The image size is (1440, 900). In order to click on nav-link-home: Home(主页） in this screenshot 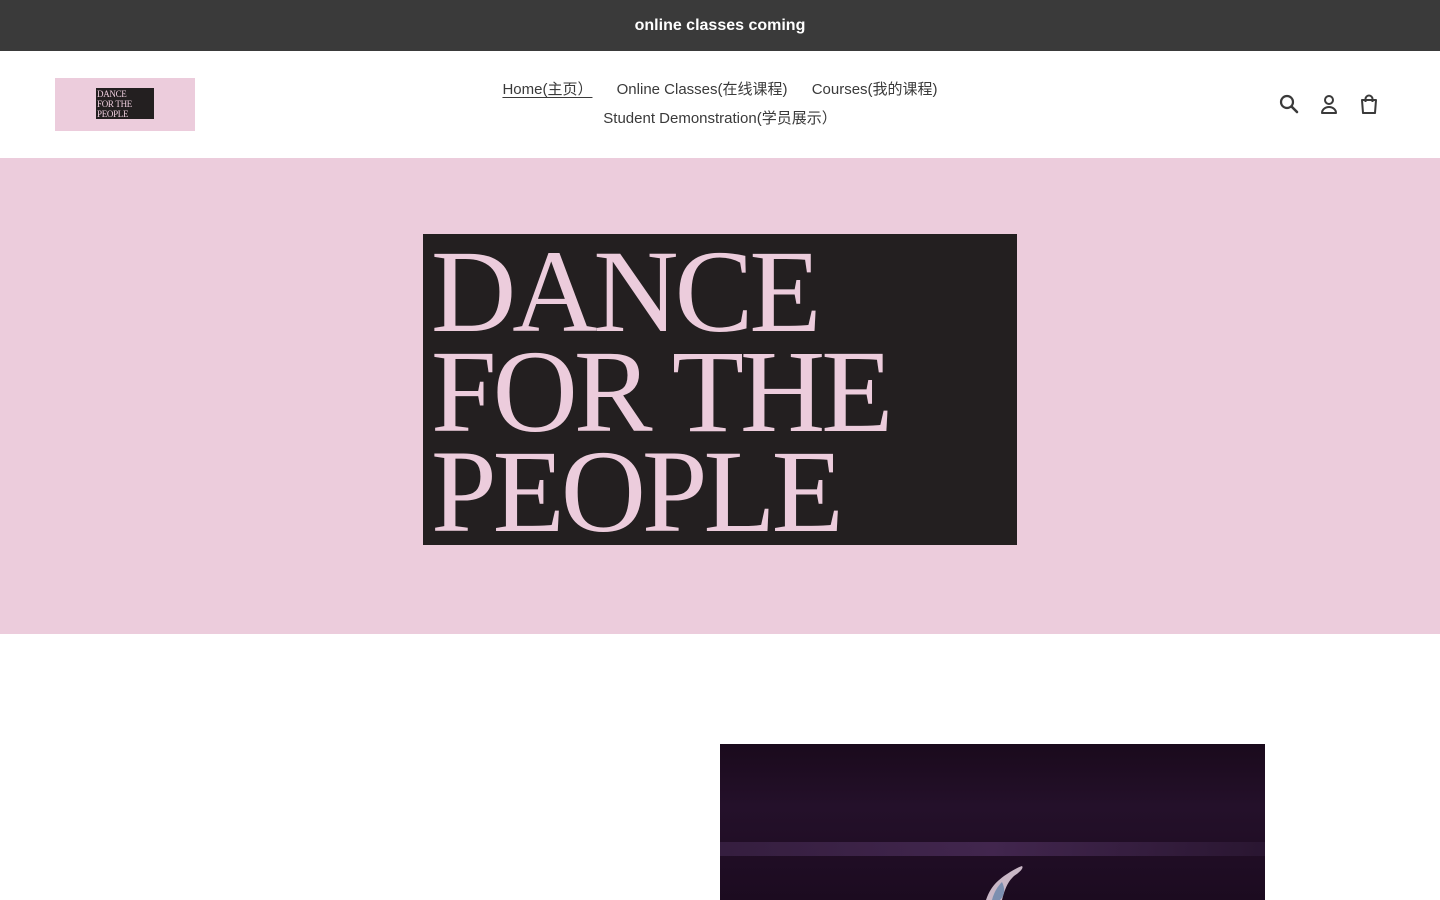, I will do `click(547, 89)`.